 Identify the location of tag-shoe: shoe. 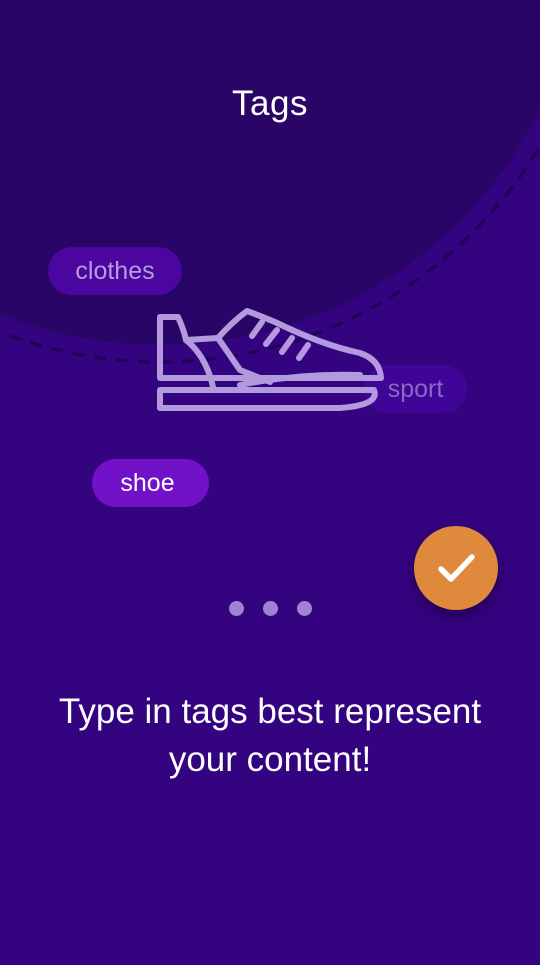
(150, 483).